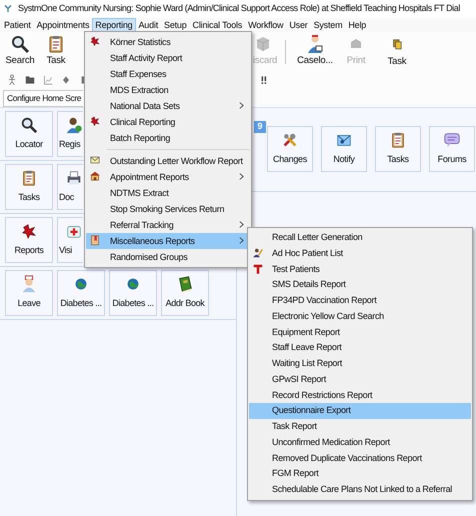  Describe the element at coordinates (9, 9) in the screenshot. I see `app-logo-icon` at that location.